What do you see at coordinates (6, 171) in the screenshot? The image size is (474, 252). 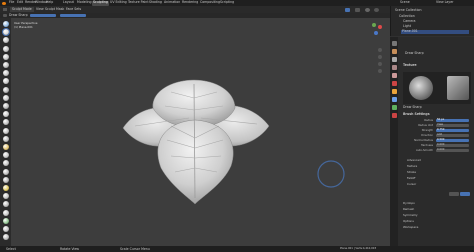 I see `thumb-icon` at bounding box center [6, 171].